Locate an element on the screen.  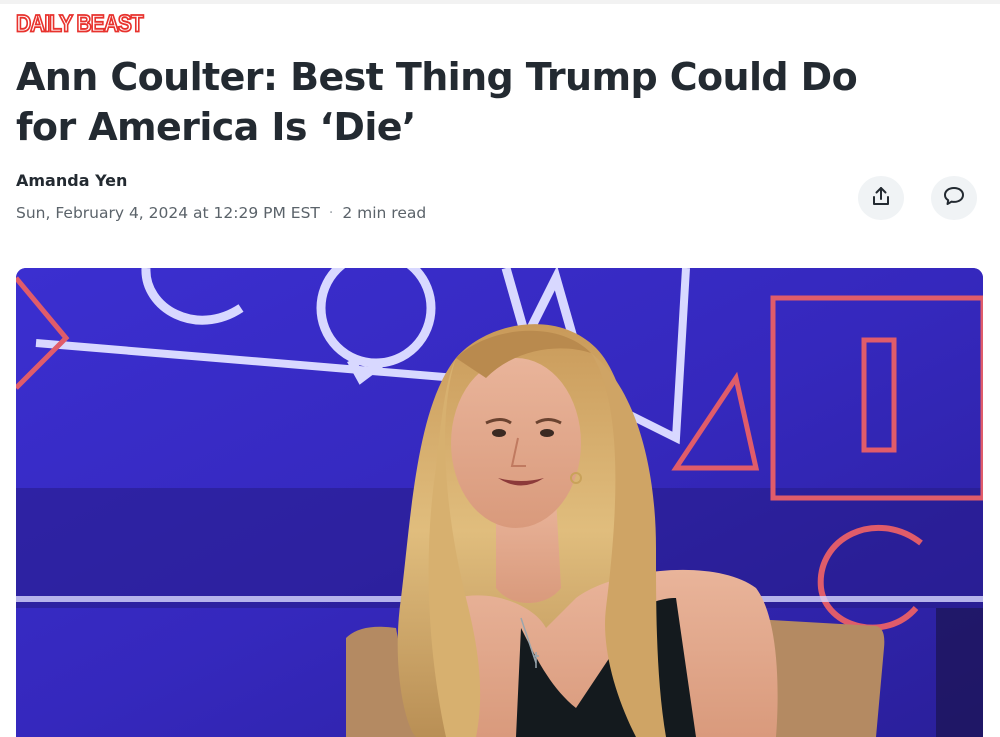
publish-date: Sun, February 4, 2024 at 12:29 PM EST is located at coordinates (168, 213).